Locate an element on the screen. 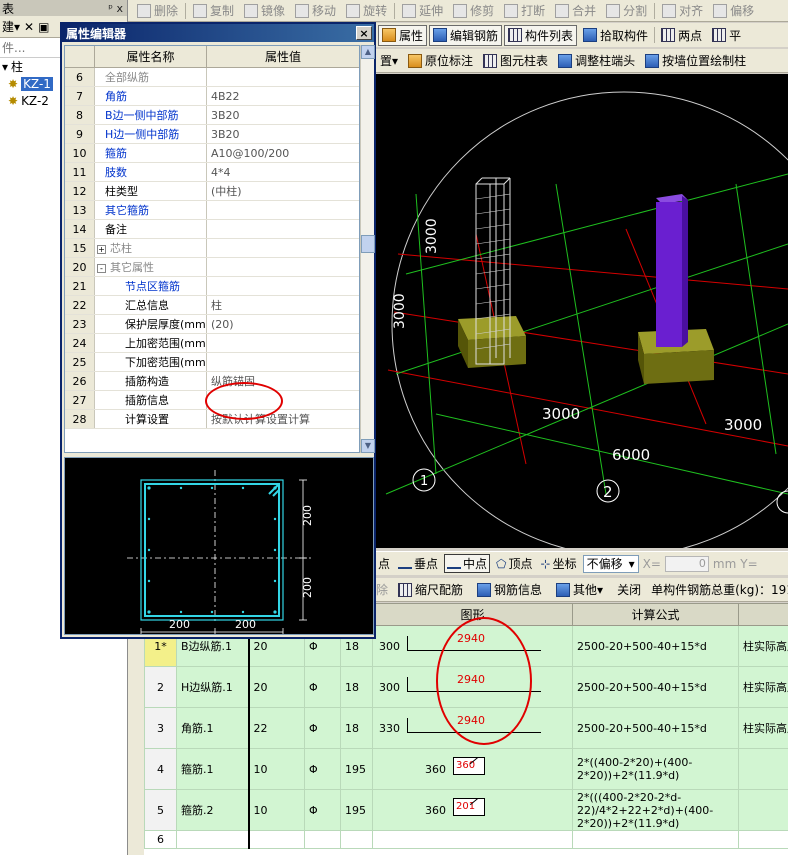  property-row: 11 肢数 4*4 is located at coordinates (212, 172).